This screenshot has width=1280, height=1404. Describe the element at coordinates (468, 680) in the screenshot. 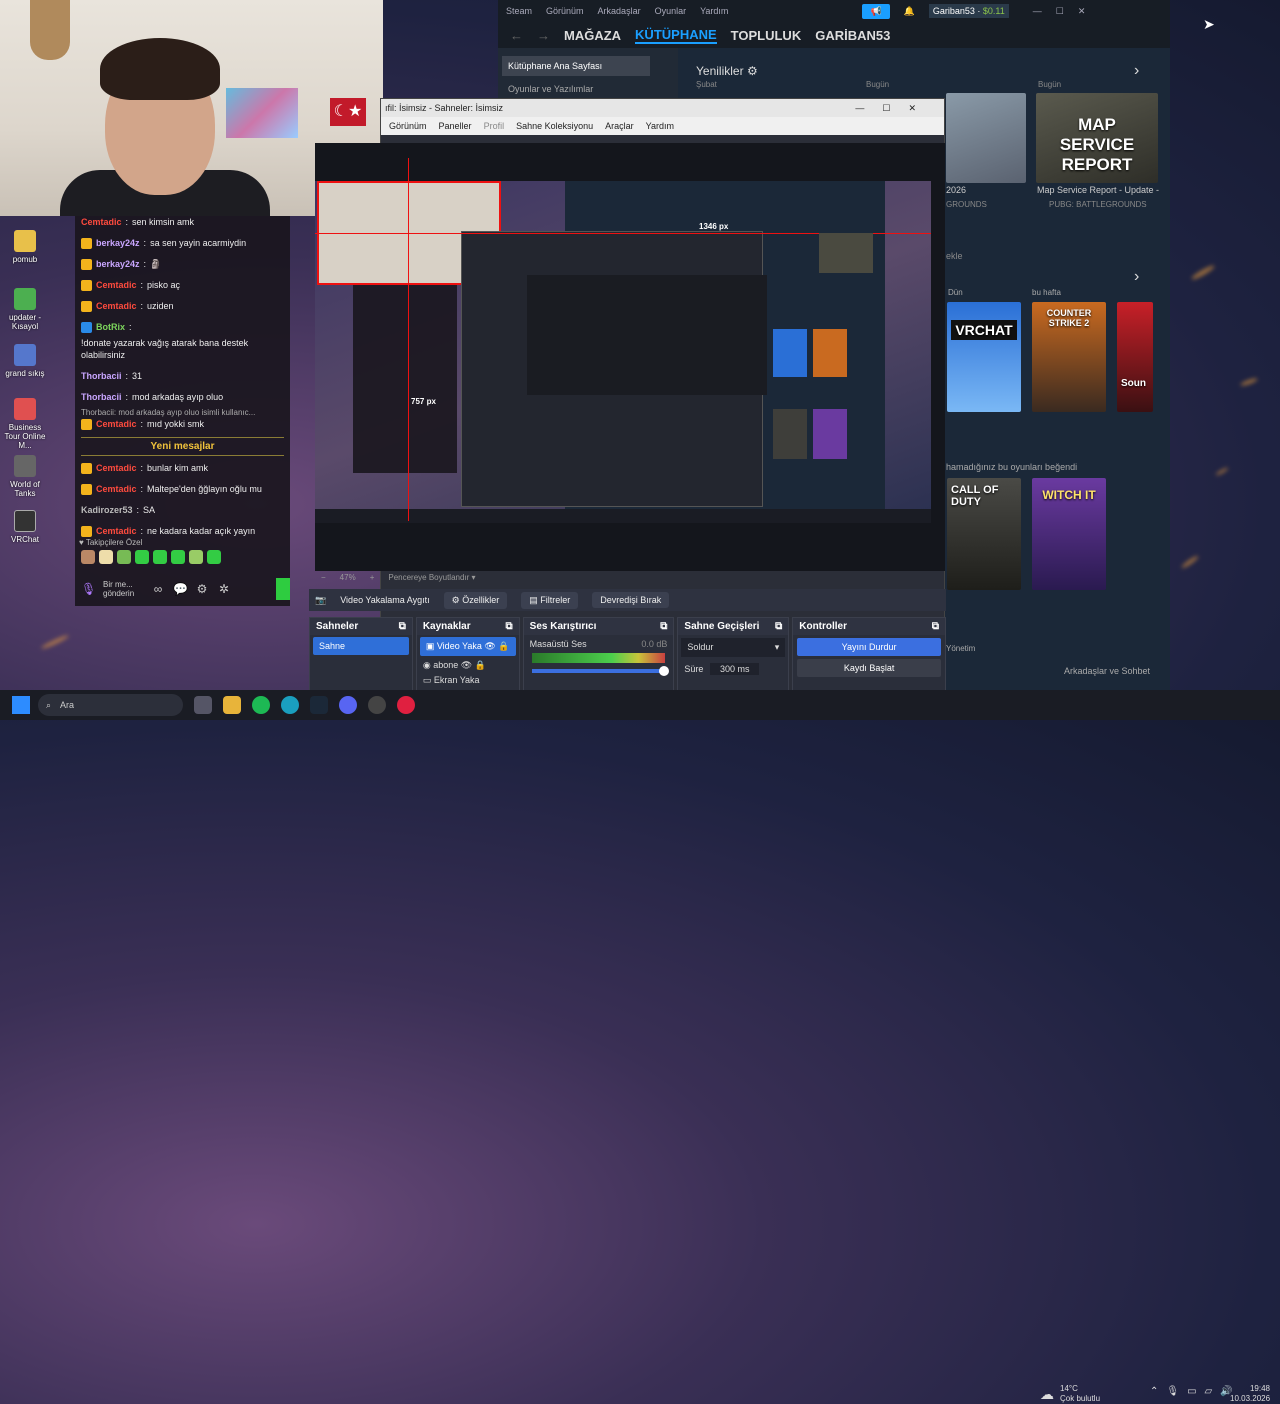

I see `source-item: ▭ Ekran Yaka` at that location.